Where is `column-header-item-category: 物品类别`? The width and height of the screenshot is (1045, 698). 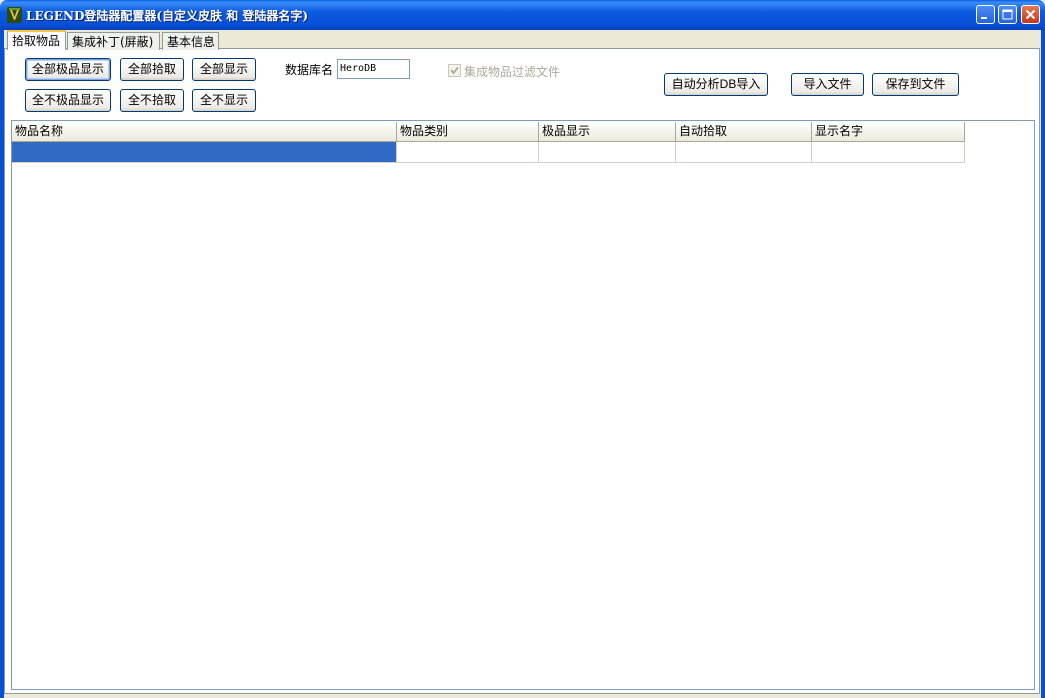 column-header-item-category: 物品类别 is located at coordinates (468, 132).